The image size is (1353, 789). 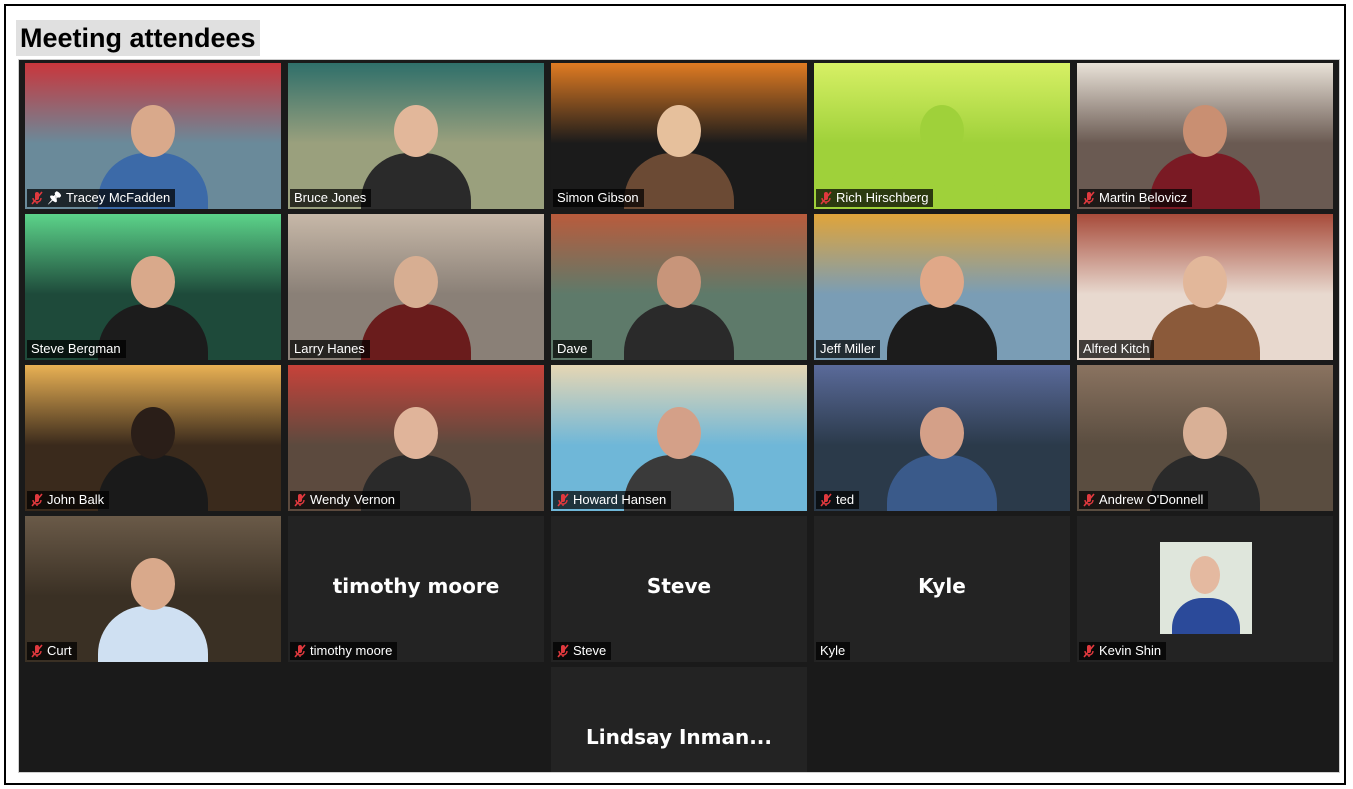 I want to click on display-name: Steve, so click(x=679, y=586).